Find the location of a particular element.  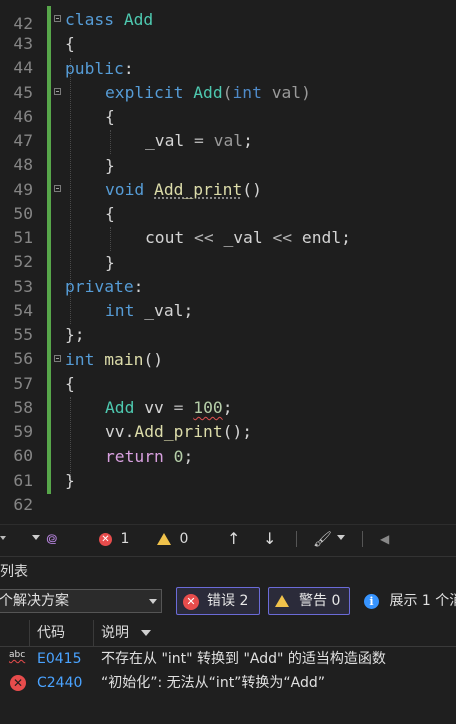

code-text: }; is located at coordinates (75, 334).